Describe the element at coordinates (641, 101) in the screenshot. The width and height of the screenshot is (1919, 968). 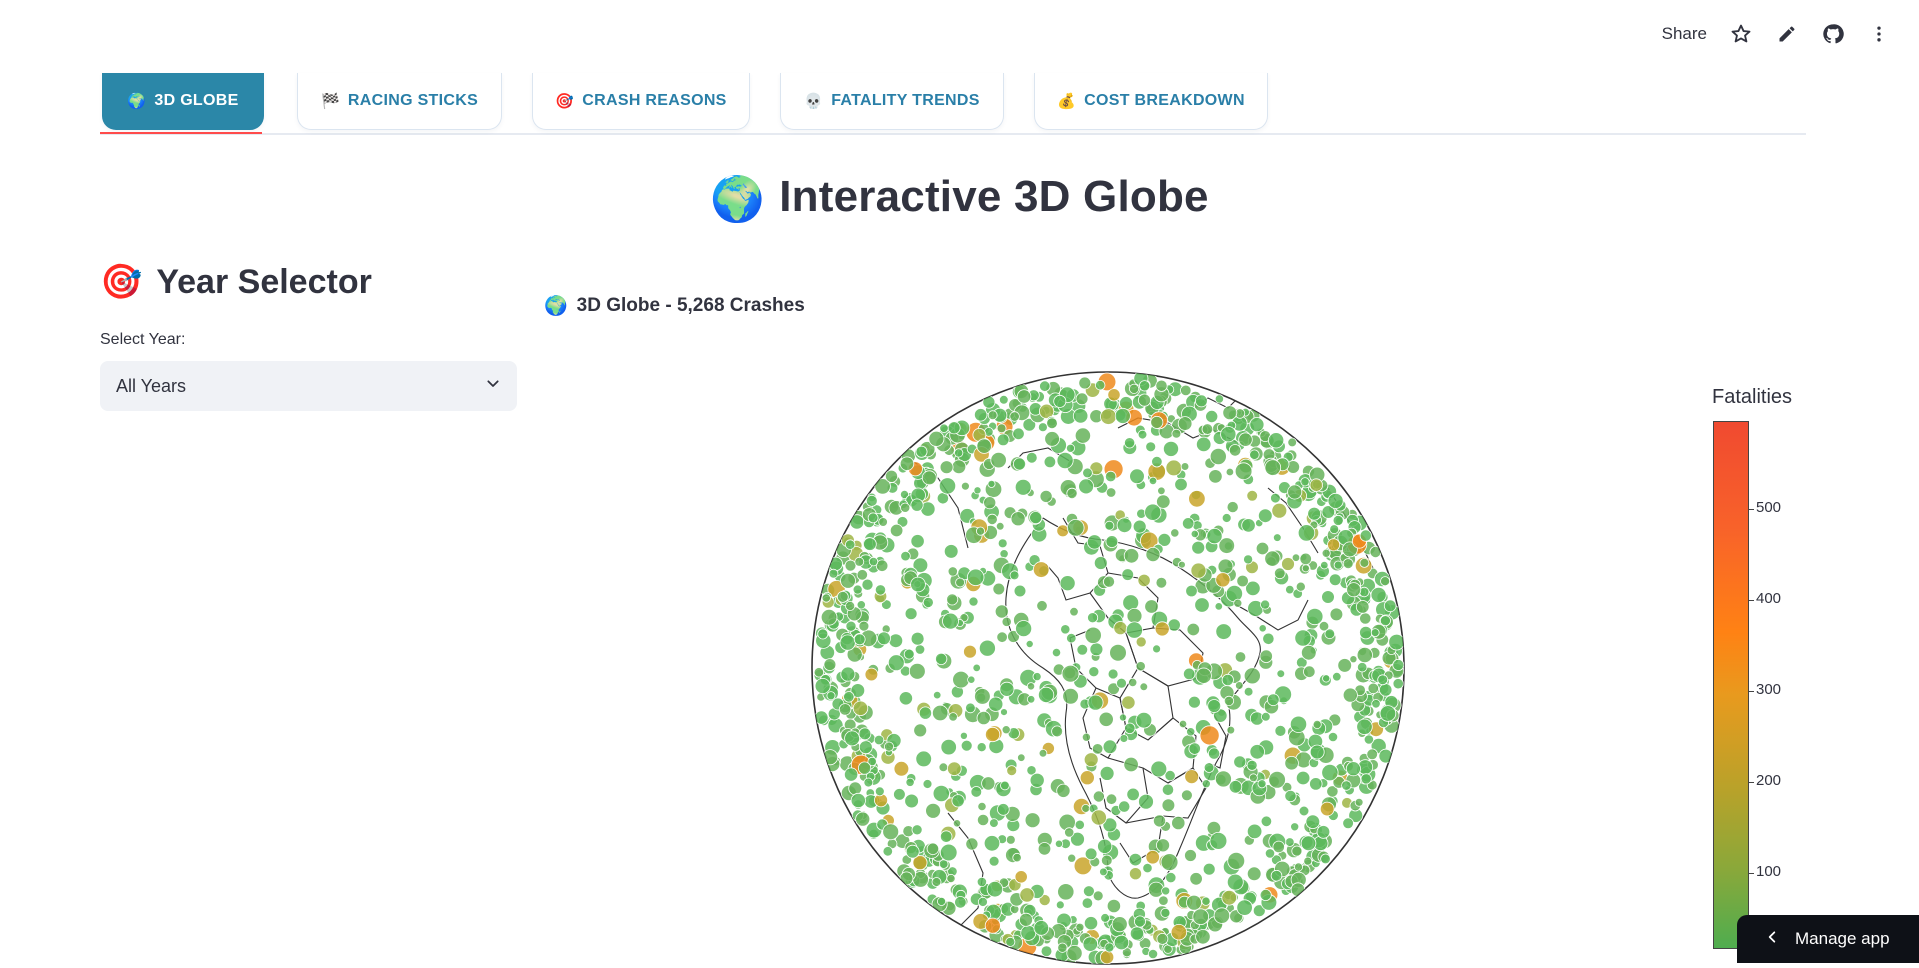
I see `tab-crash-reasons: 🎯 CRASH REASONS` at that location.